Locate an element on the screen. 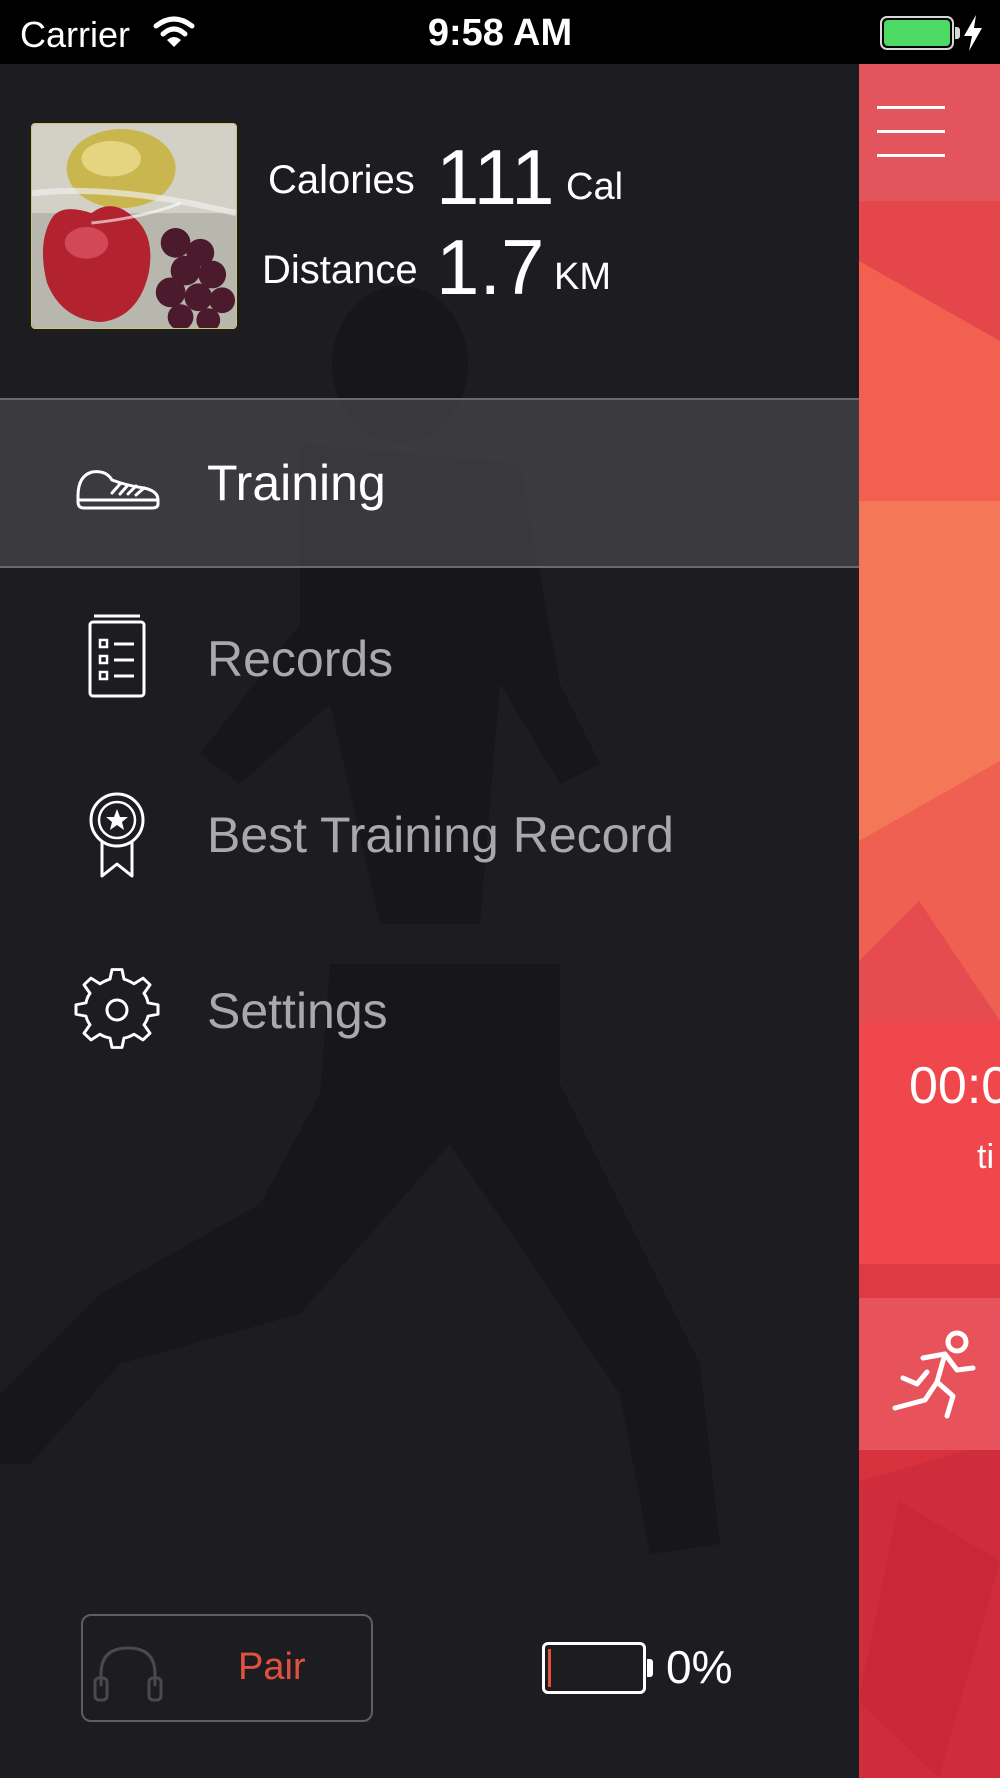 Image resolution: width=1000 pixels, height=1778 pixels. battery-status-icon is located at coordinates (920, 33).